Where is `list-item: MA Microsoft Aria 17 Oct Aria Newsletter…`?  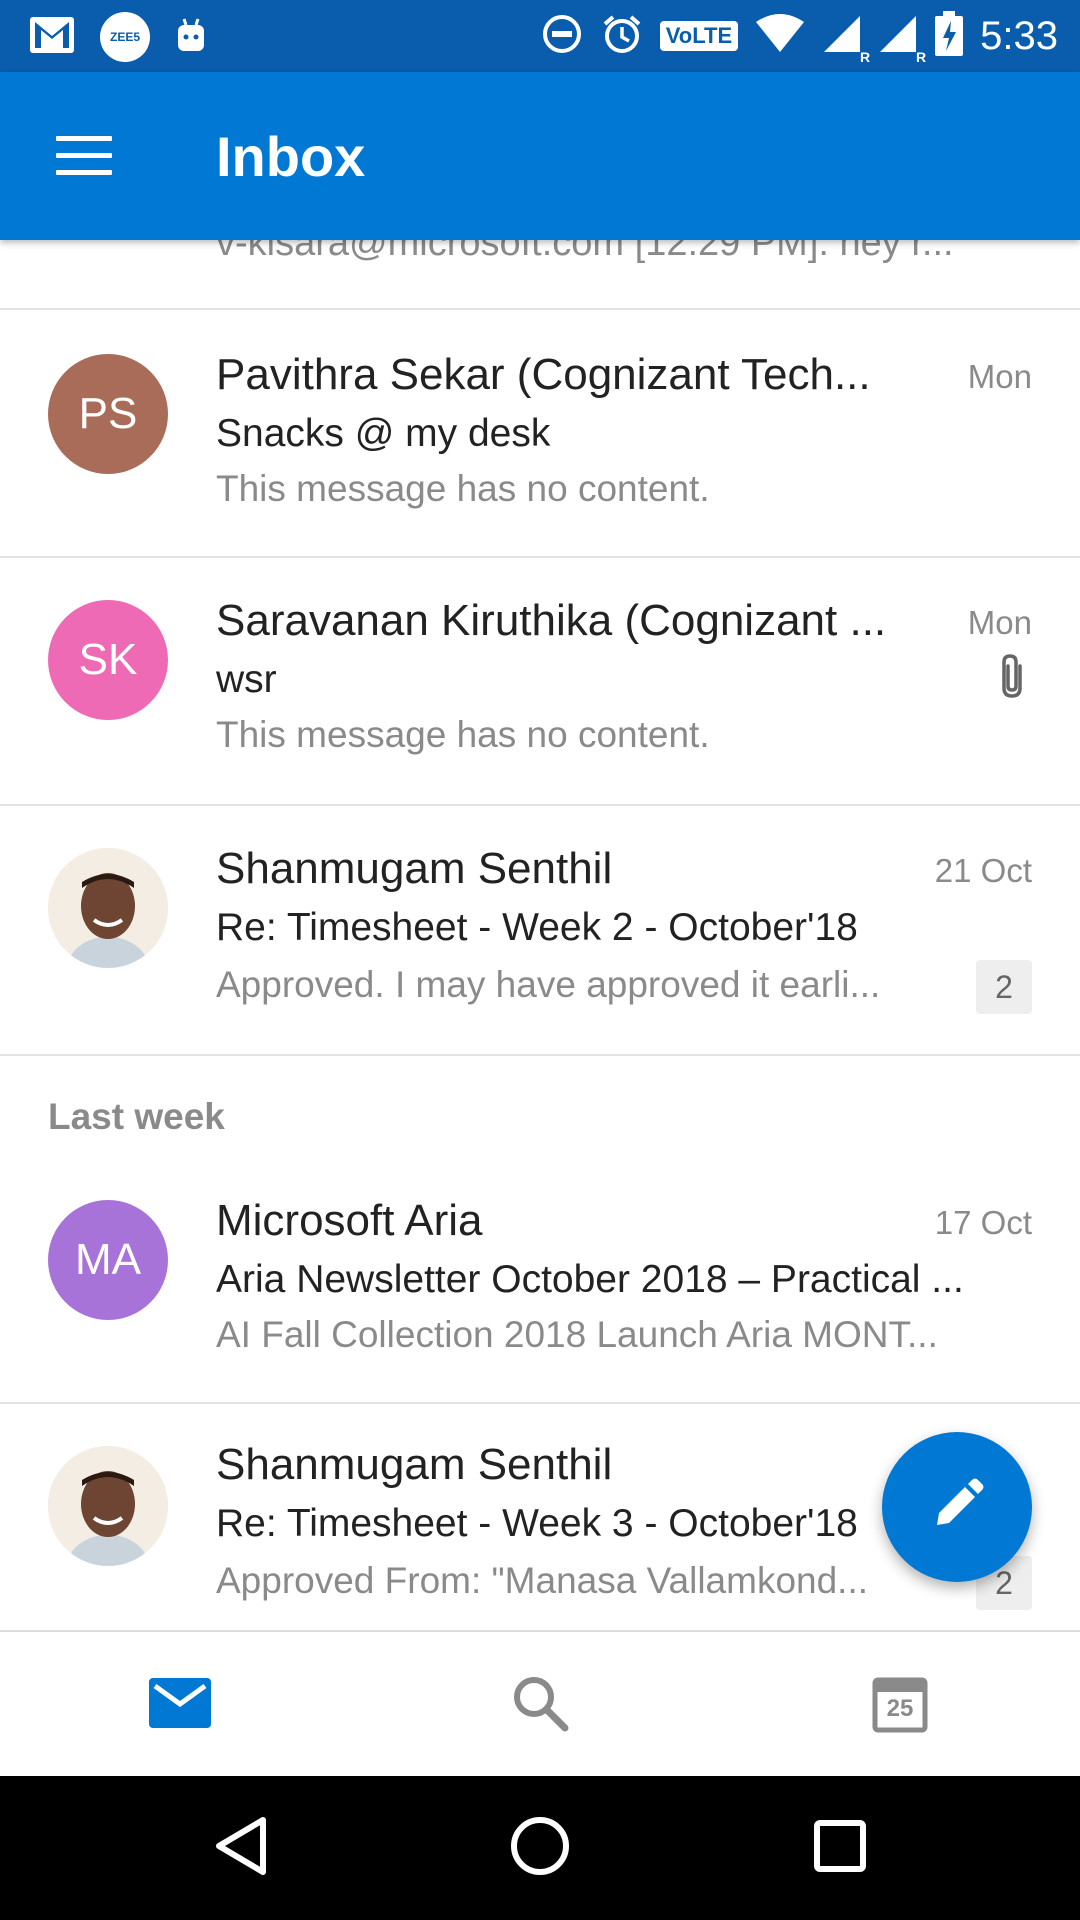
list-item: MA Microsoft Aria 17 Oct Aria Newsletter… is located at coordinates (540, 1282).